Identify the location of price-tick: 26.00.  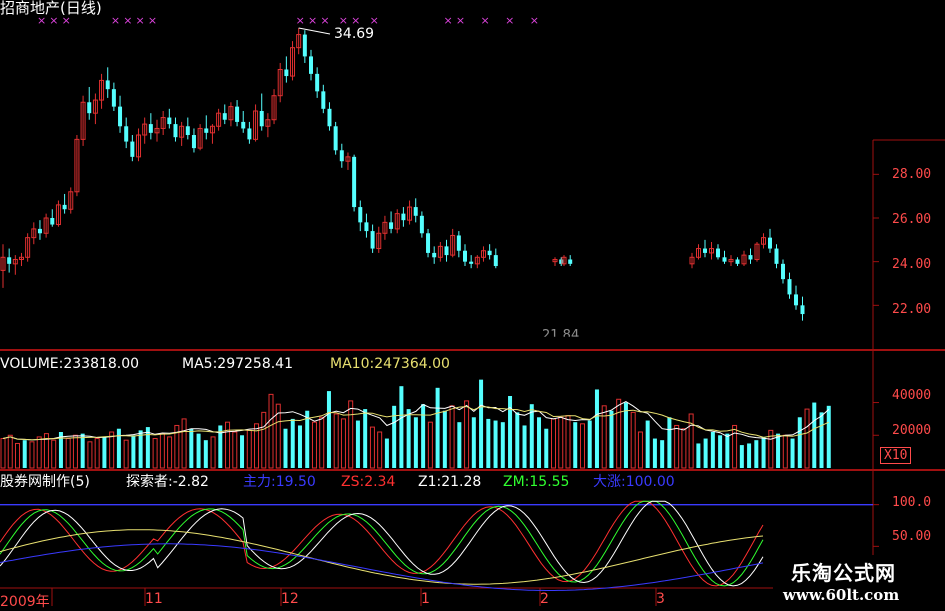
(912, 219).